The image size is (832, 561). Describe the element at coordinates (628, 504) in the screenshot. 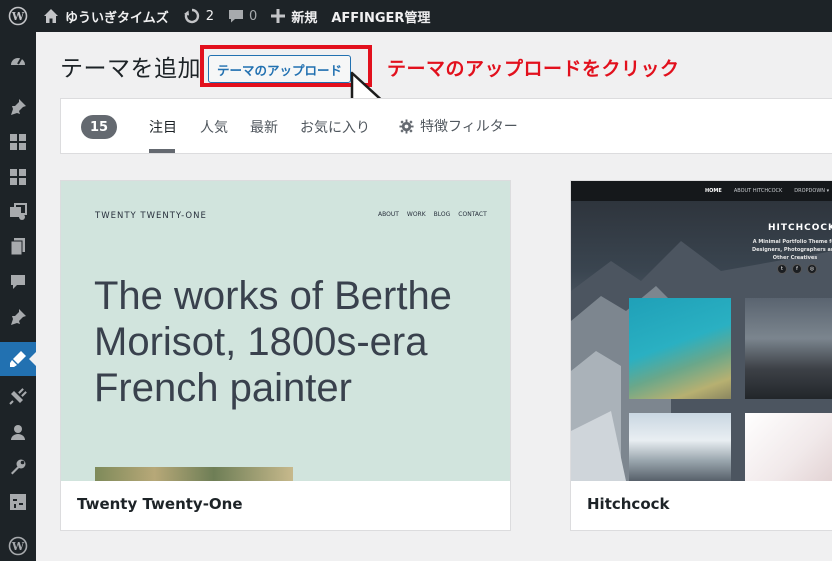

I see `theme-name: Hitchcock` at that location.